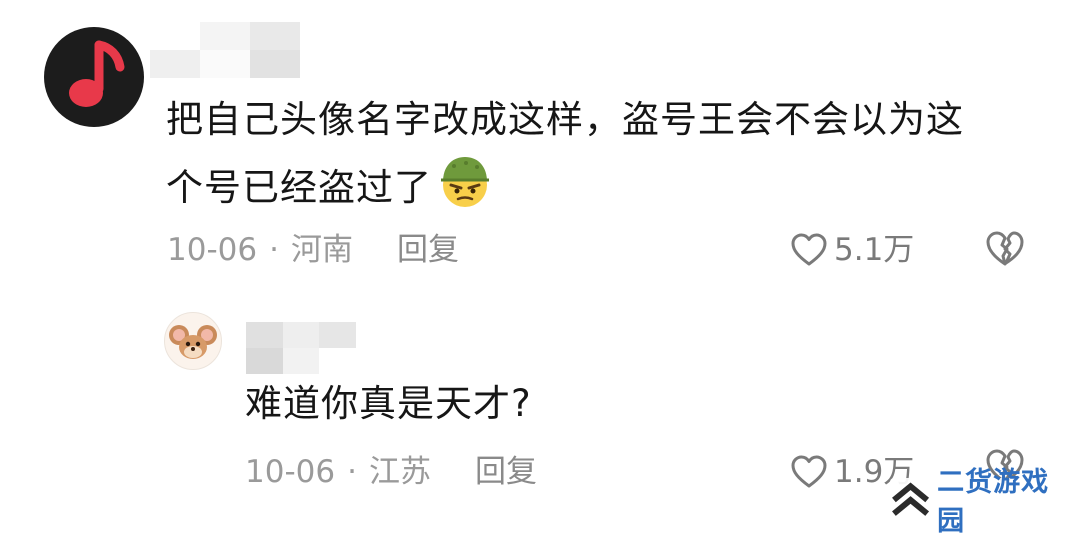  I want to click on reply-username-redacted, so click(301, 348).